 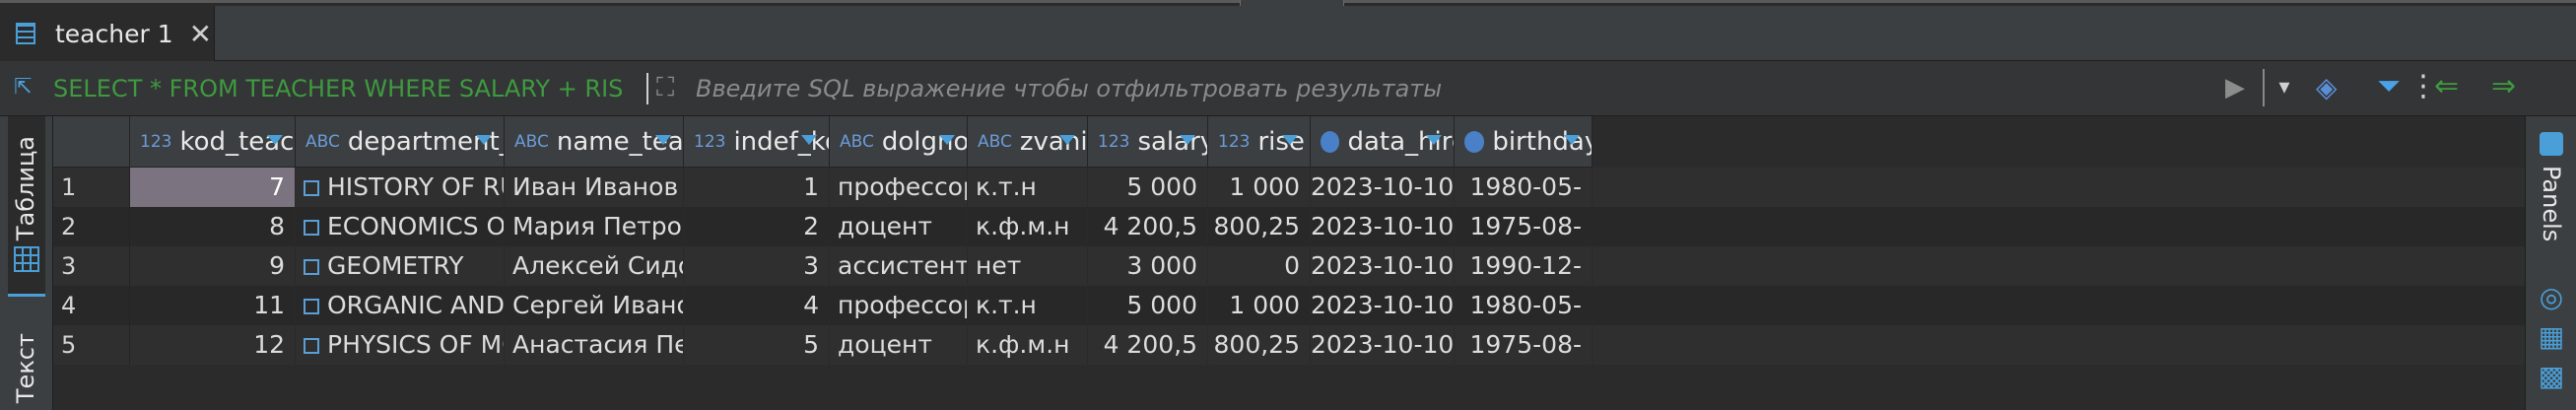 What do you see at coordinates (91, 306) in the screenshot?
I see `row-number: 4` at bounding box center [91, 306].